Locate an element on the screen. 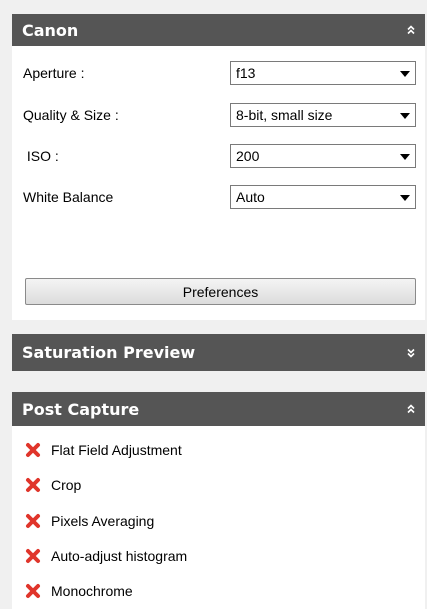 The width and height of the screenshot is (427, 609). iso-label: ISO : is located at coordinates (41, 156).